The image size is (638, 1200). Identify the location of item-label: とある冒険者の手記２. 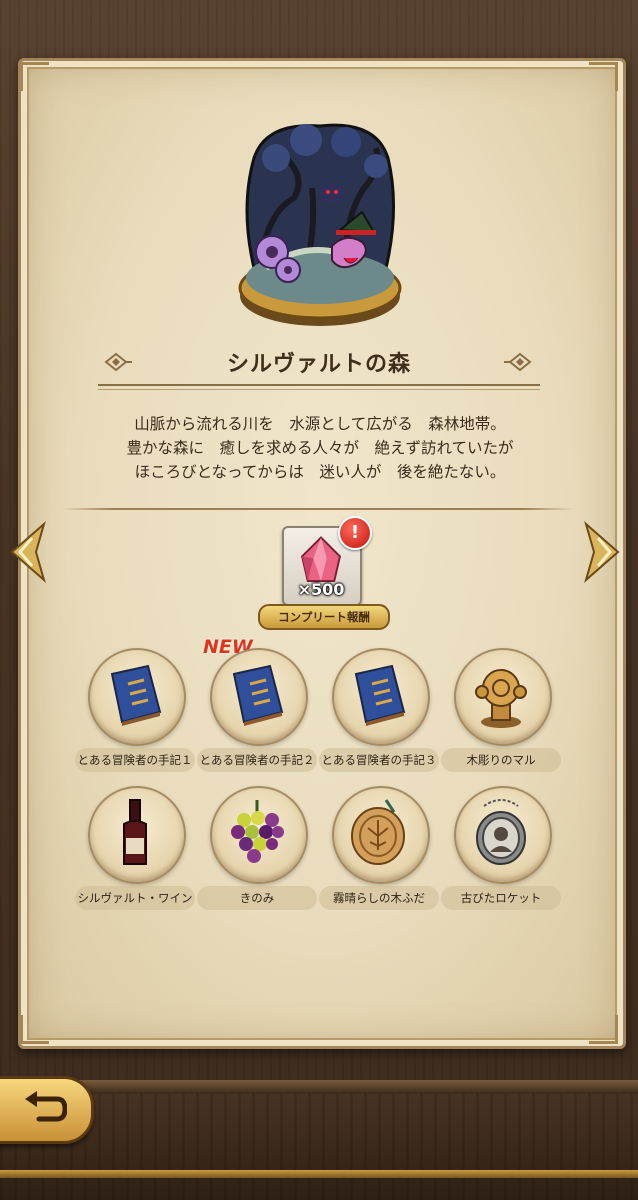
(257, 760).